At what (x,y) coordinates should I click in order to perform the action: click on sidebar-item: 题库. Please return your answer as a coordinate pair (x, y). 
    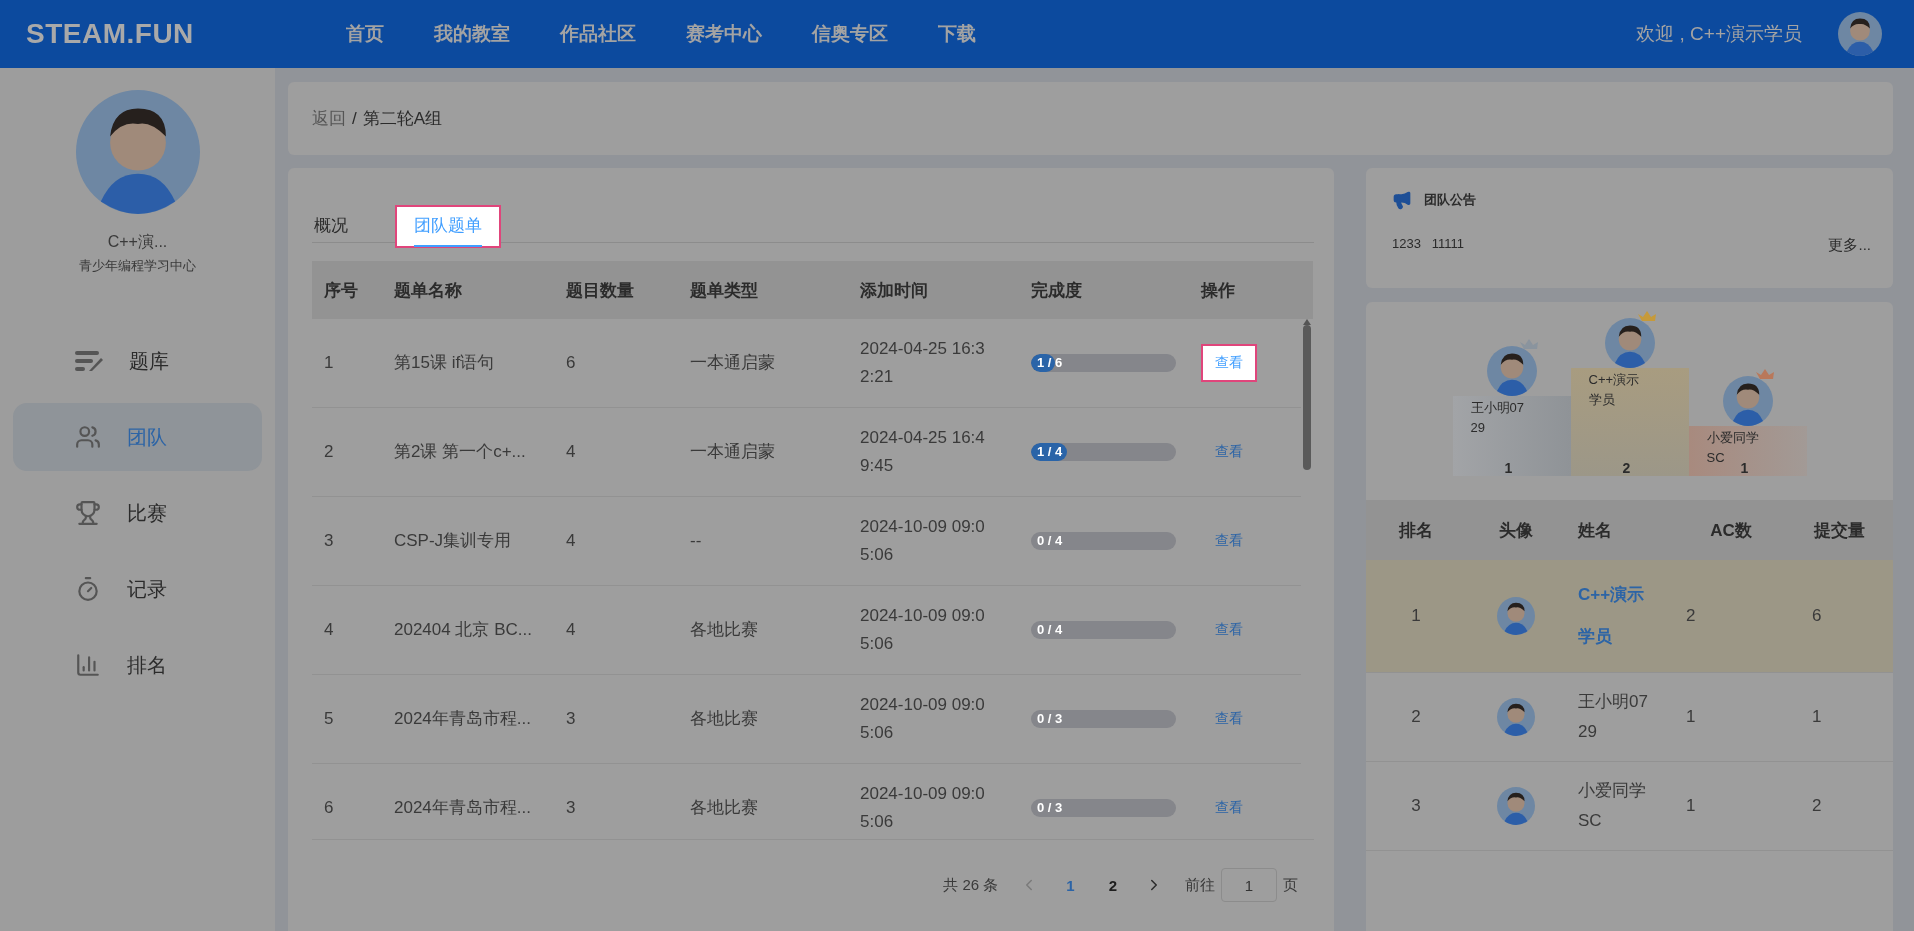
    Looking at the image, I should click on (137, 361).